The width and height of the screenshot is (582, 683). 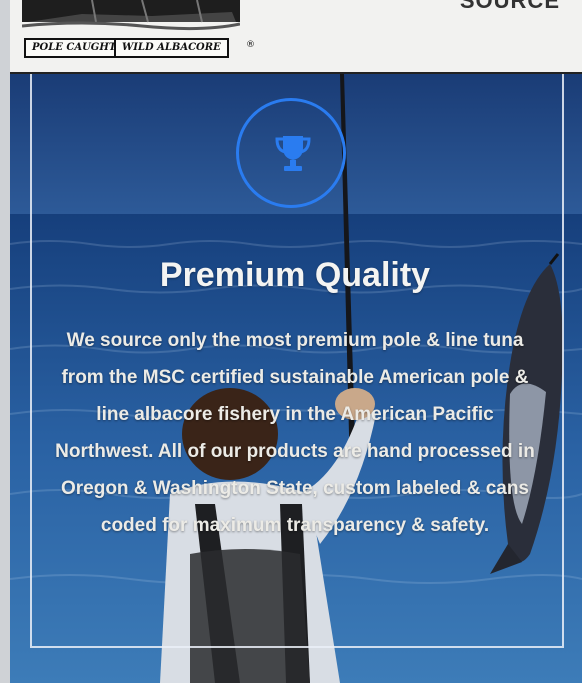 I want to click on header-heading-partial: SOURCE, so click(x=509, y=6).